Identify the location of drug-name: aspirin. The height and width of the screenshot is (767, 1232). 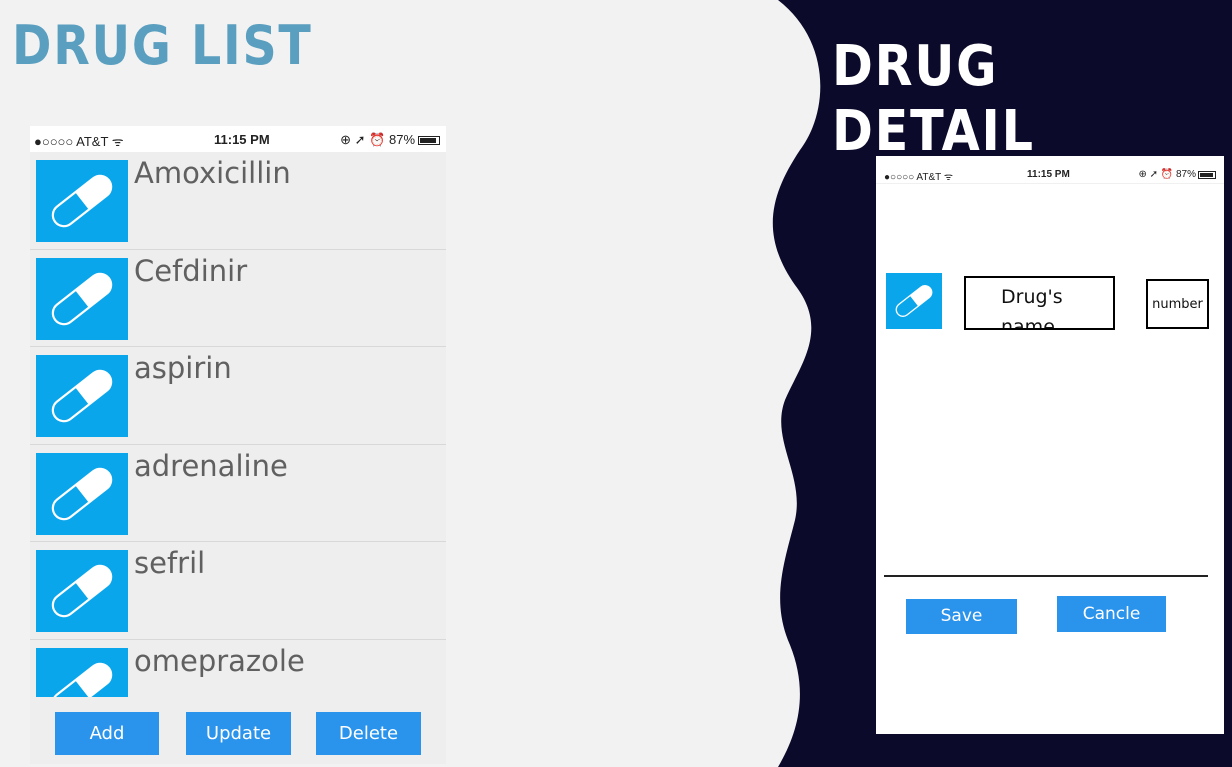
(183, 368).